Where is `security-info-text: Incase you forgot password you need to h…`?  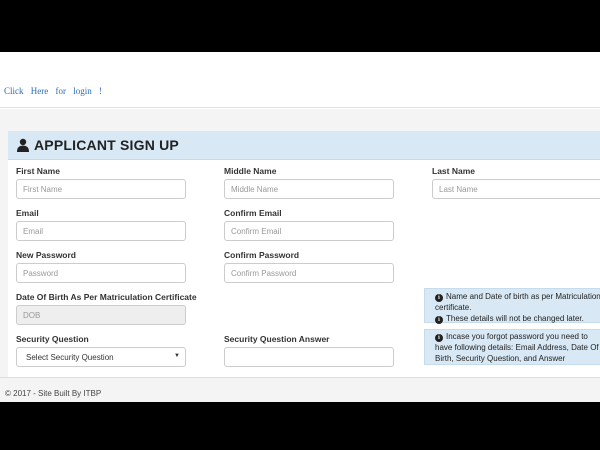 security-info-text: Incase you forgot password you need to h… is located at coordinates (517, 347).